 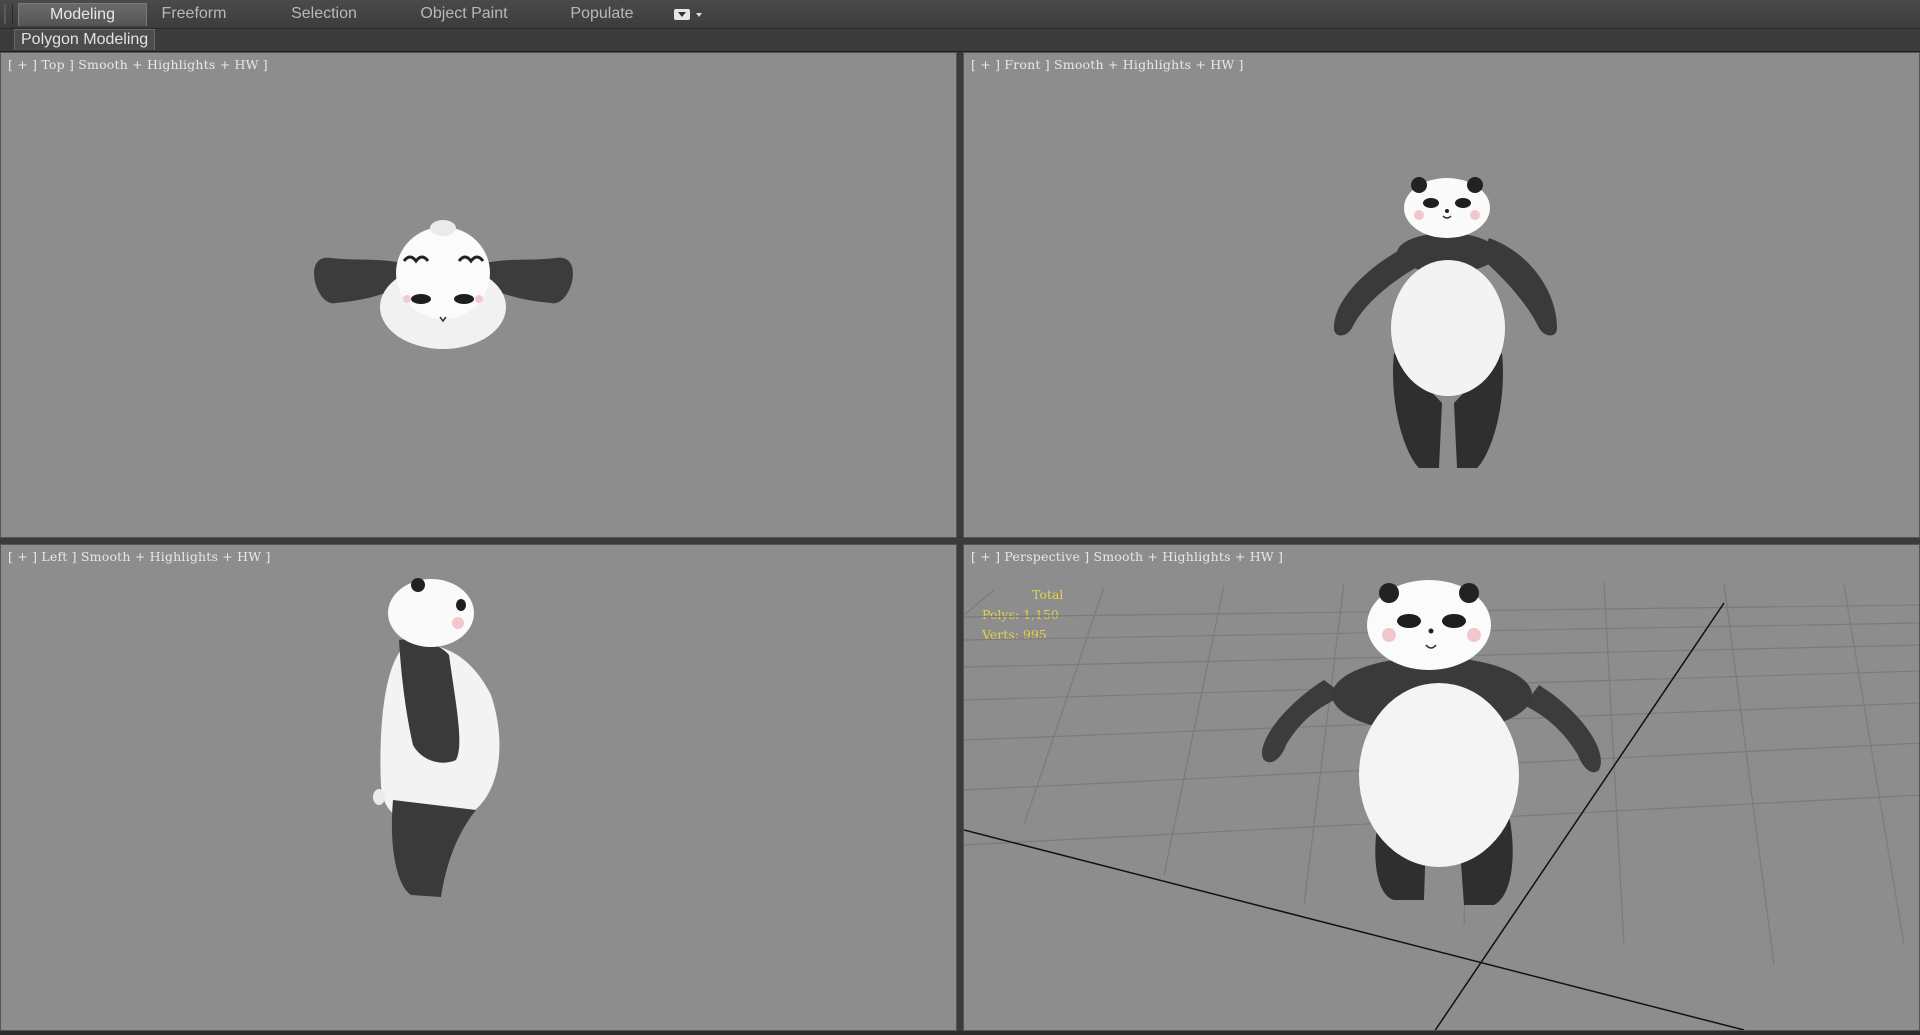 I want to click on tab-selection: Selection, so click(x=324, y=14).